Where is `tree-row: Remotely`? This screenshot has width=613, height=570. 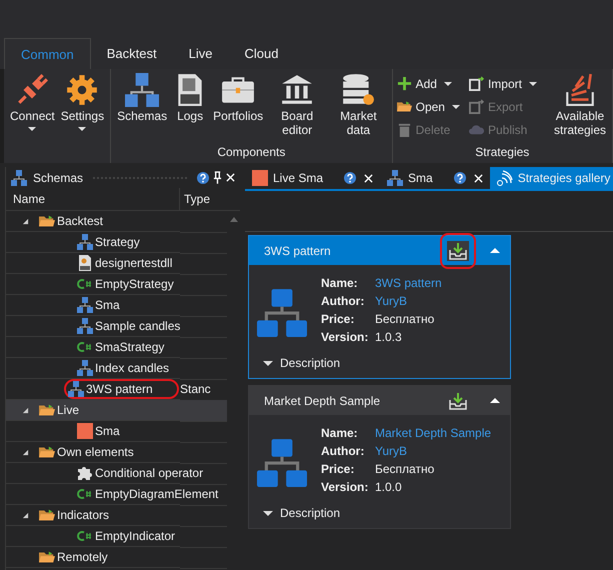
tree-row: Remotely is located at coordinates (116, 557).